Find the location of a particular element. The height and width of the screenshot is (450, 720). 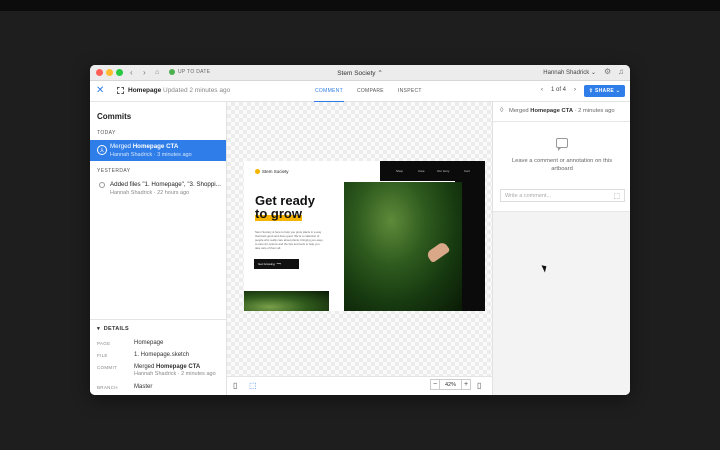

page-updated-time: Updated 2 minutes ago is located at coordinates (197, 90).